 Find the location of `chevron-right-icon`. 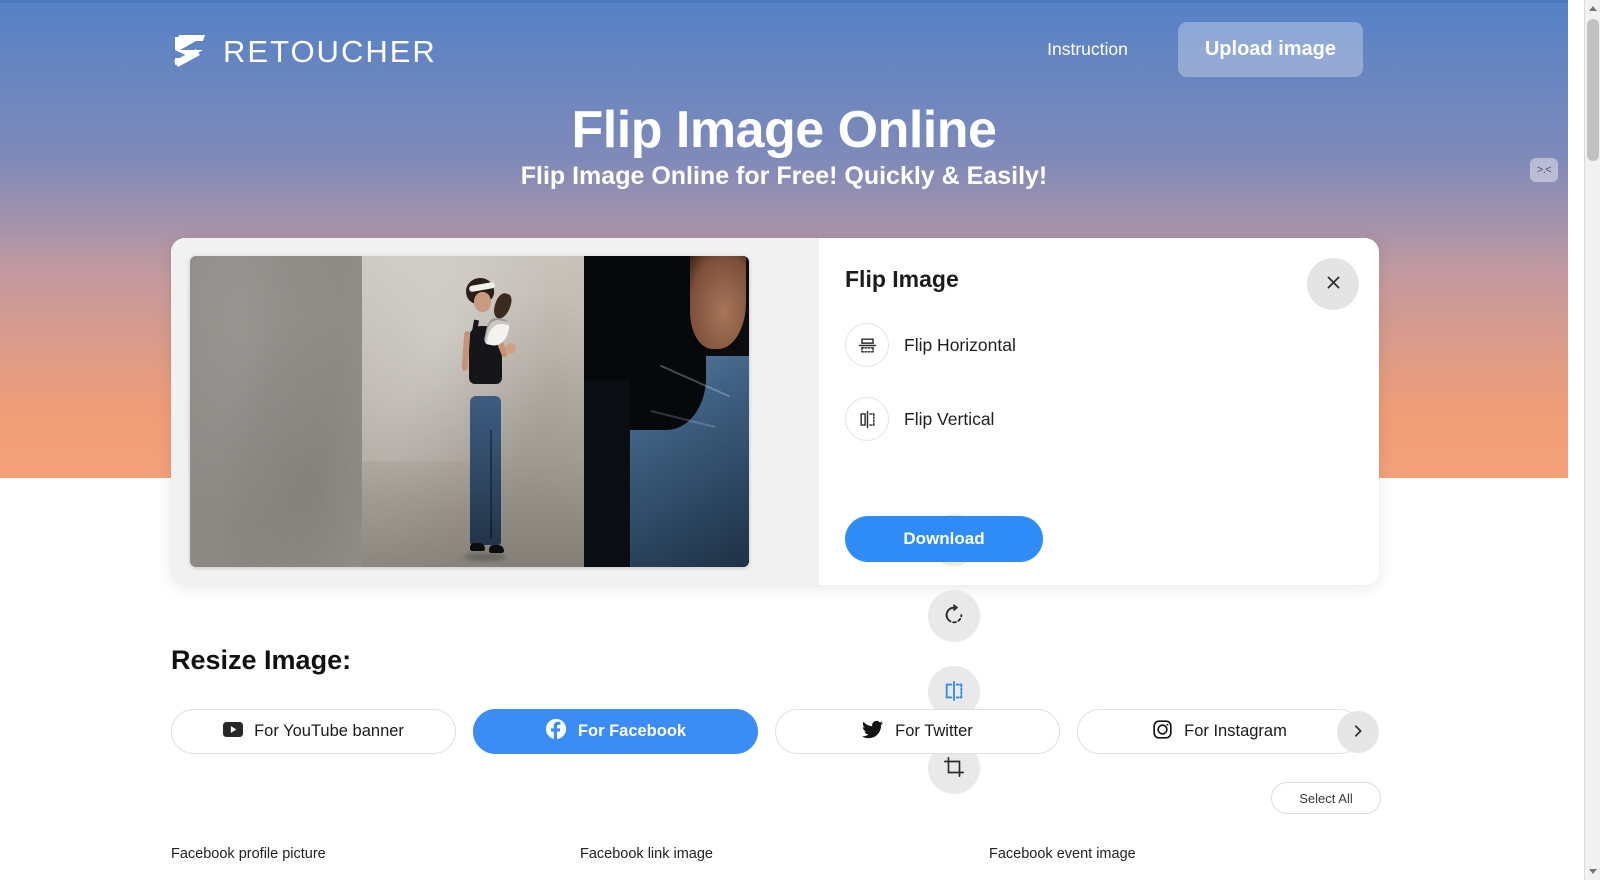

chevron-right-icon is located at coordinates (1358, 732).